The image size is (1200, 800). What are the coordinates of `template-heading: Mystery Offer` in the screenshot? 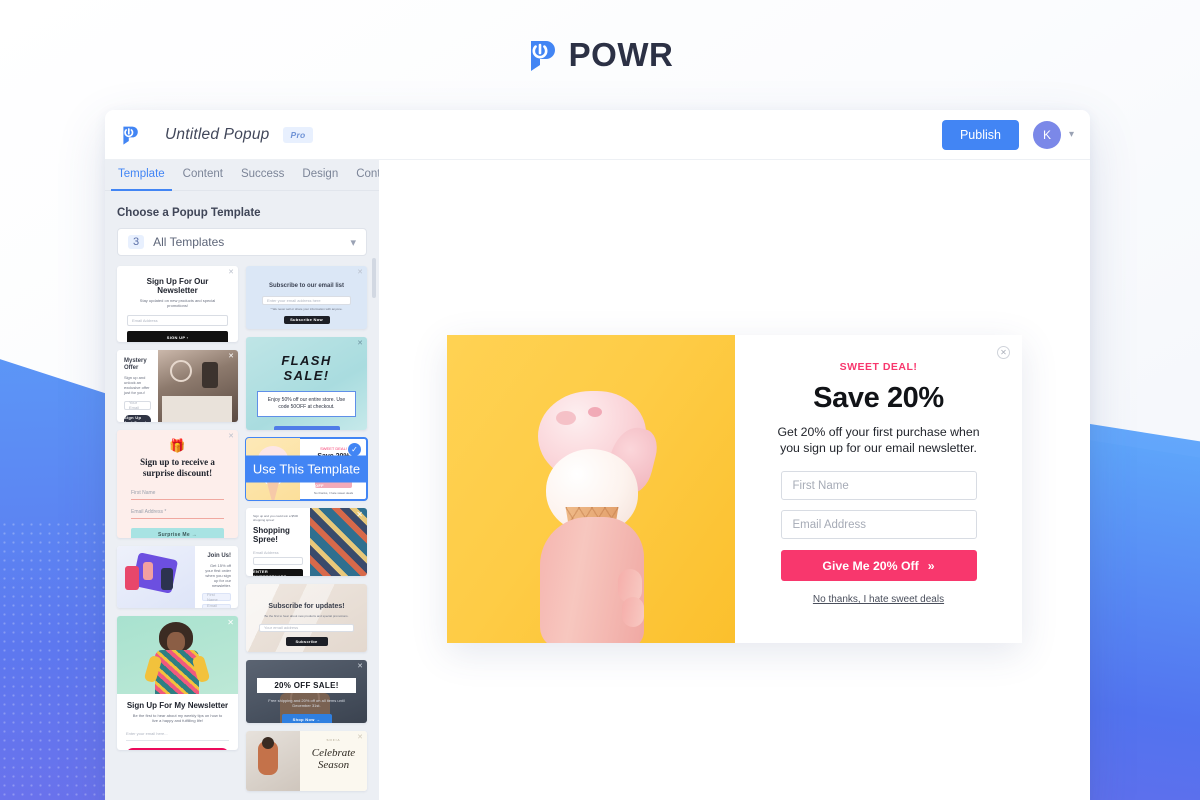 It's located at (135, 364).